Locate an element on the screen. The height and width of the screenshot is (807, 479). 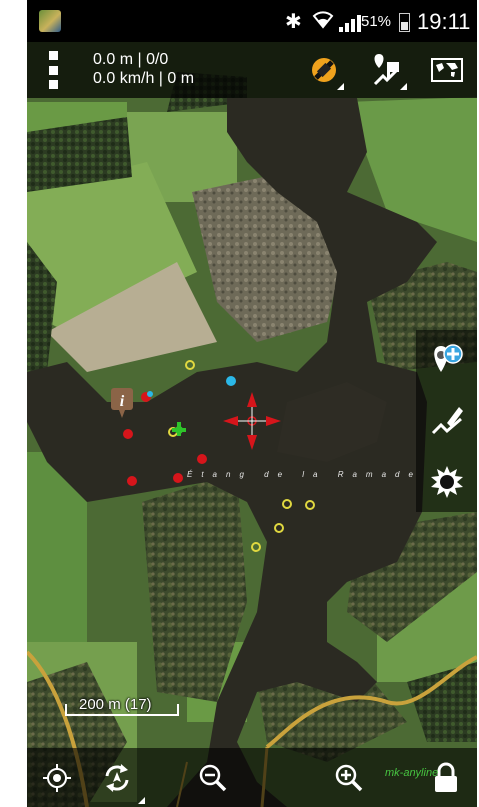
right-side-toolbar is located at coordinates (446, 421).